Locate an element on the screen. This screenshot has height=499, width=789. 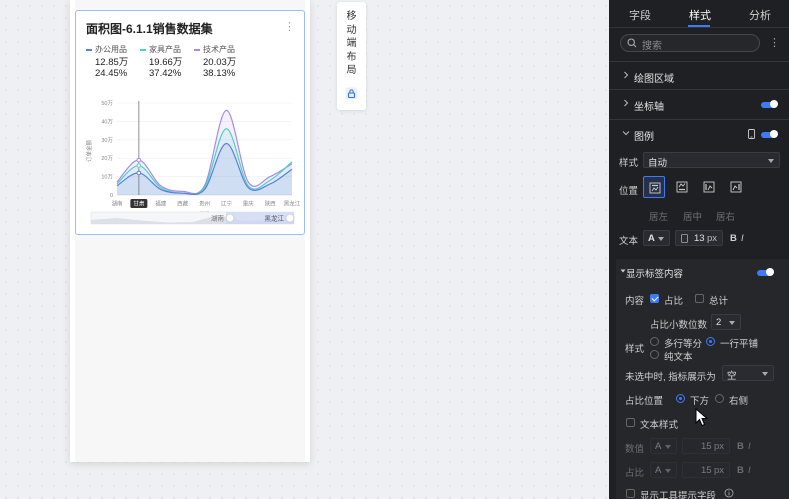
legend-item-furniture: 家具产品 19.66万 37.42% is located at coordinates (170, 61).